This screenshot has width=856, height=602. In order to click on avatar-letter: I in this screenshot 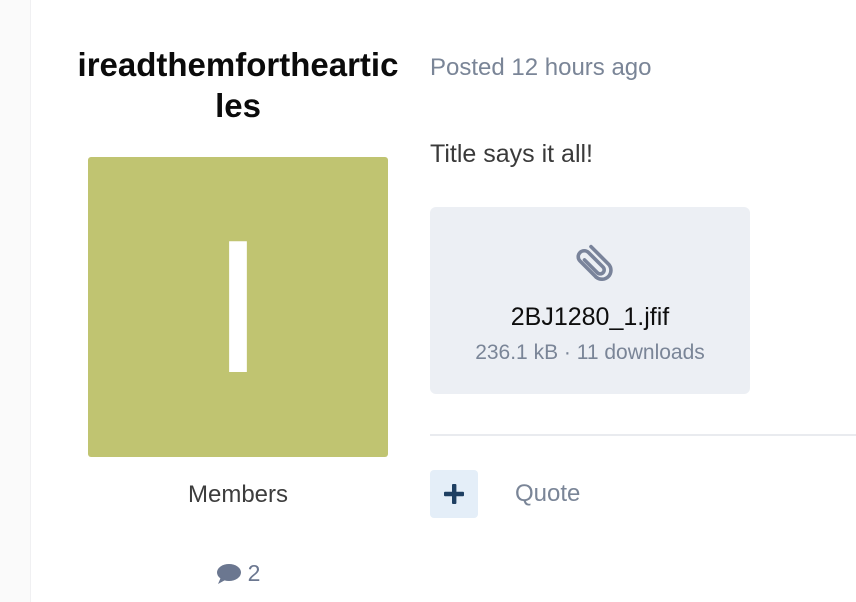, I will do `click(238, 307)`.